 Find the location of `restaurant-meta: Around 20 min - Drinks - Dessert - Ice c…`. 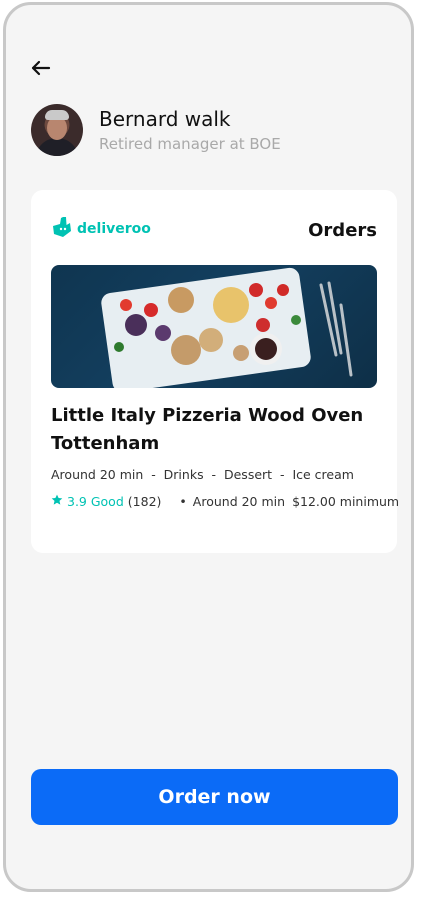

restaurant-meta: Around 20 min - Drinks - Dessert - Ice c… is located at coordinates (202, 474).